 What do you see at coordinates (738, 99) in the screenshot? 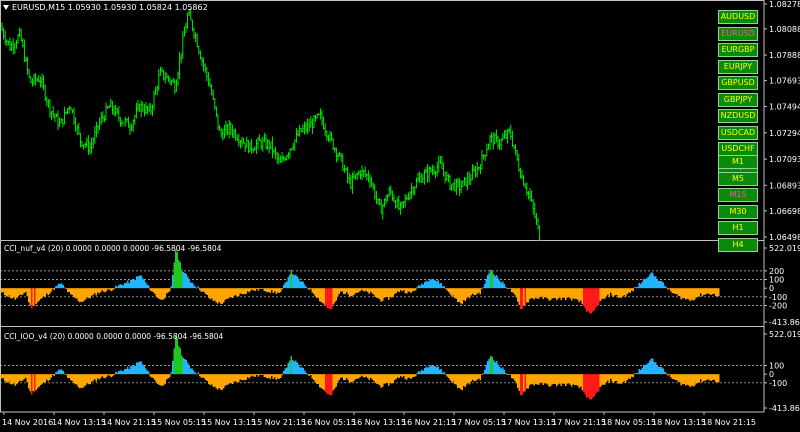
I see `symbol-button-gbpjpy: GBPJPY` at bounding box center [738, 99].